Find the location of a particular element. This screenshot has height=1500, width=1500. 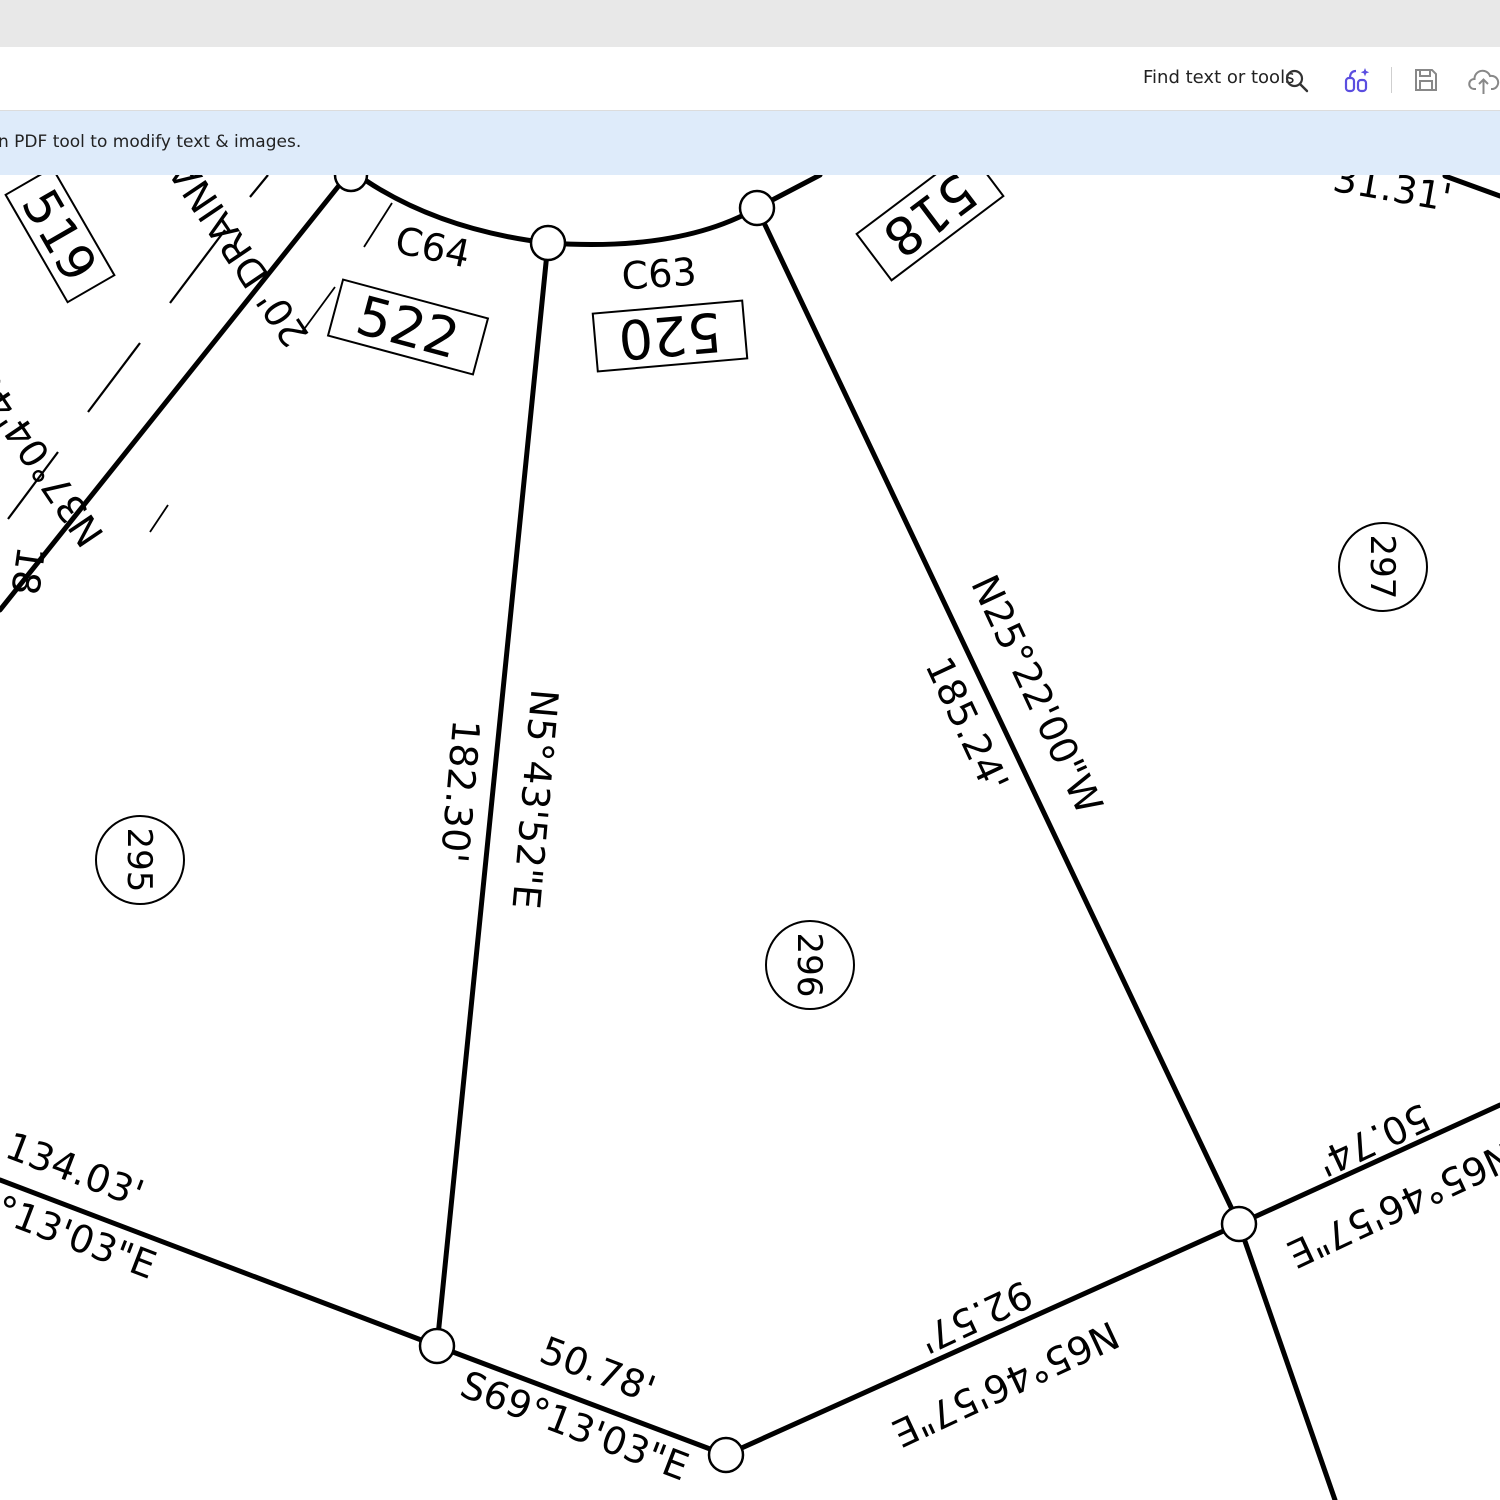

bearing-n5-43-52e: N5°43'52"E is located at coordinates (534, 799).